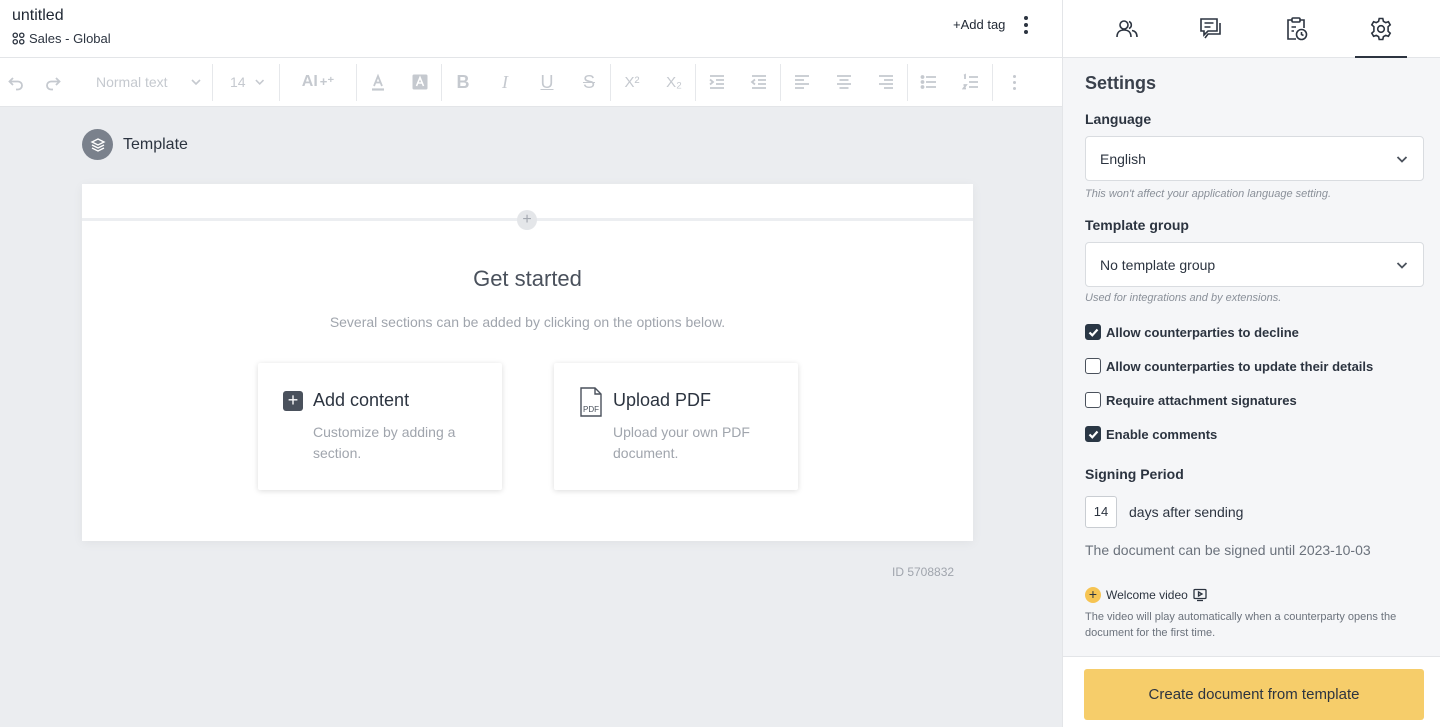 This screenshot has height=727, width=1440. What do you see at coordinates (378, 82) in the screenshot?
I see `text-color-icon` at bounding box center [378, 82].